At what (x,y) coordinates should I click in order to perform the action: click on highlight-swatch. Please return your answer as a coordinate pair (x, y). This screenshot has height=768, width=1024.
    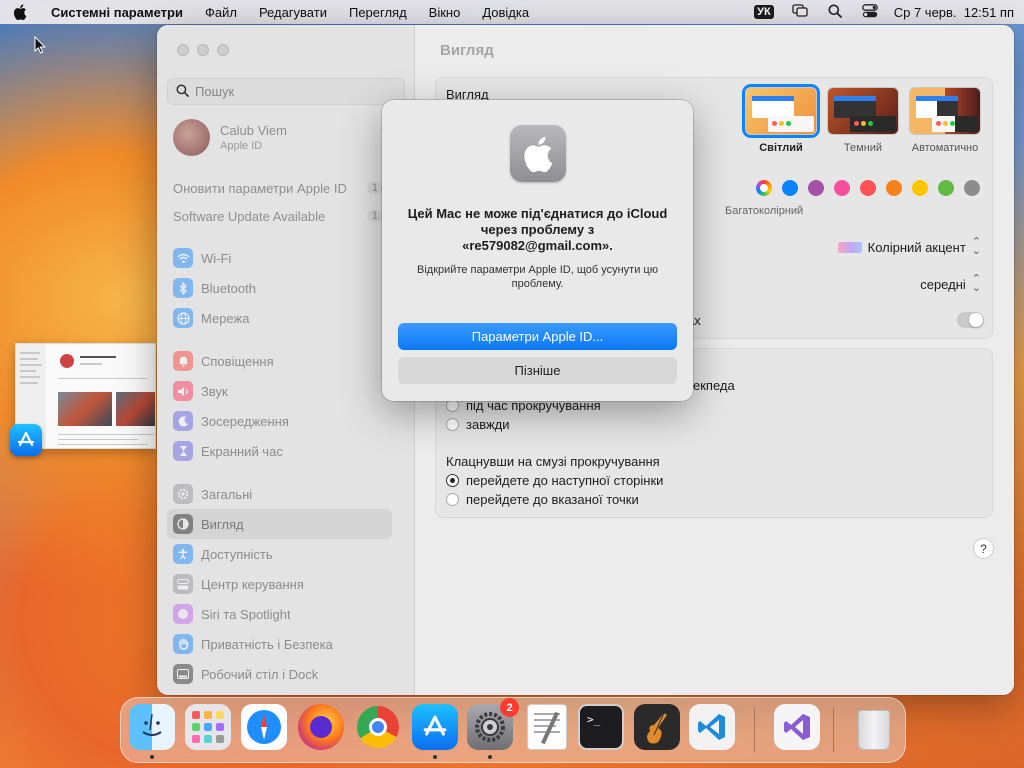
    Looking at the image, I should click on (849, 247).